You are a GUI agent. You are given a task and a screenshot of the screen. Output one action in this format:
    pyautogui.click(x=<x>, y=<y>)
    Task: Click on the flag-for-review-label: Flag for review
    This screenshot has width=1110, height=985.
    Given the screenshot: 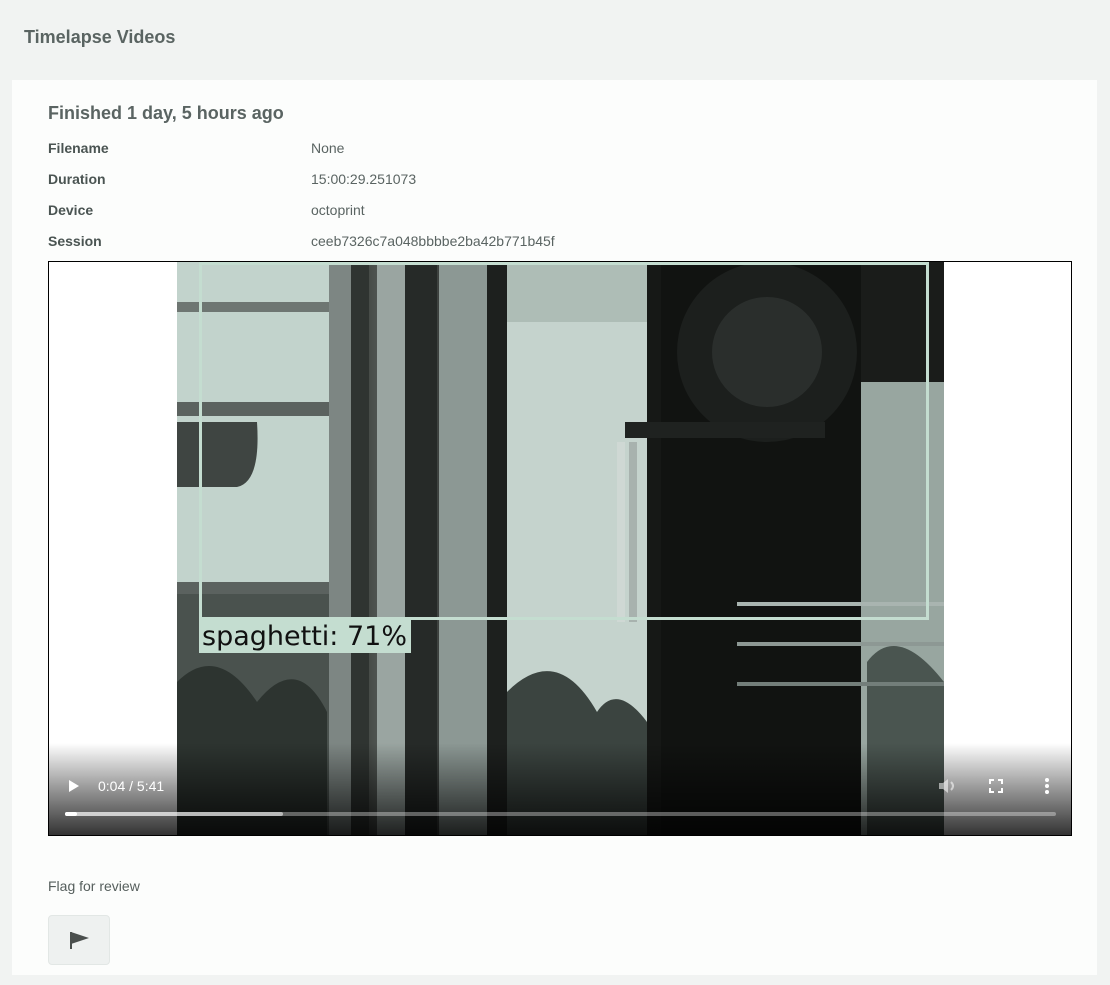 What is the action you would take?
    pyautogui.click(x=94, y=886)
    